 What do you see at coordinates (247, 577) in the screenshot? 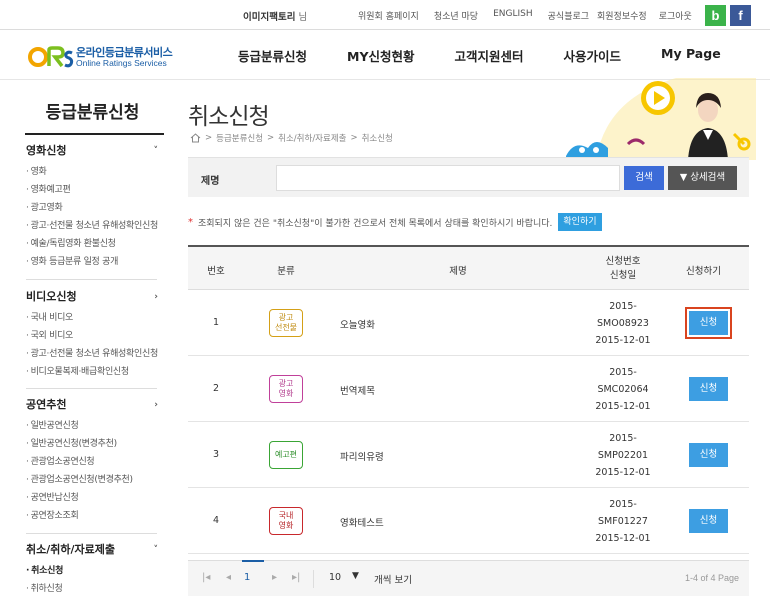
I see `page-number-current: 1` at bounding box center [247, 577].